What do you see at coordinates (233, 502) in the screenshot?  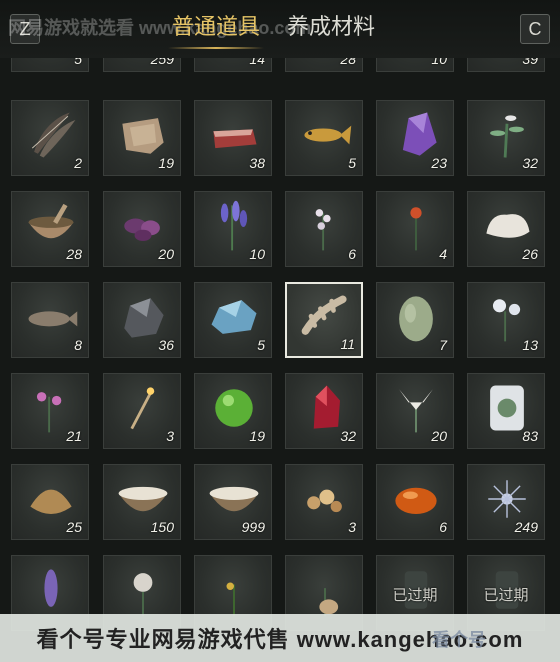 I see `inventory-slot-milk-bowl: 999` at bounding box center [233, 502].